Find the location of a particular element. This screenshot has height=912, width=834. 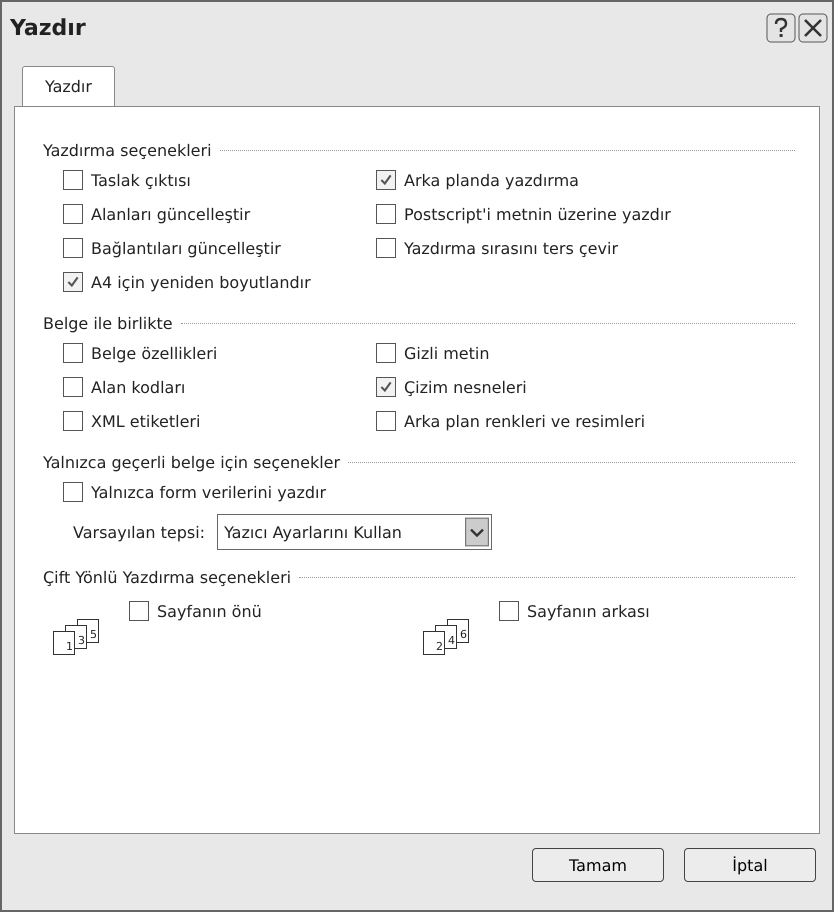

section-title: Yalnızca geçerli belge için seçenekler is located at coordinates (191, 462).